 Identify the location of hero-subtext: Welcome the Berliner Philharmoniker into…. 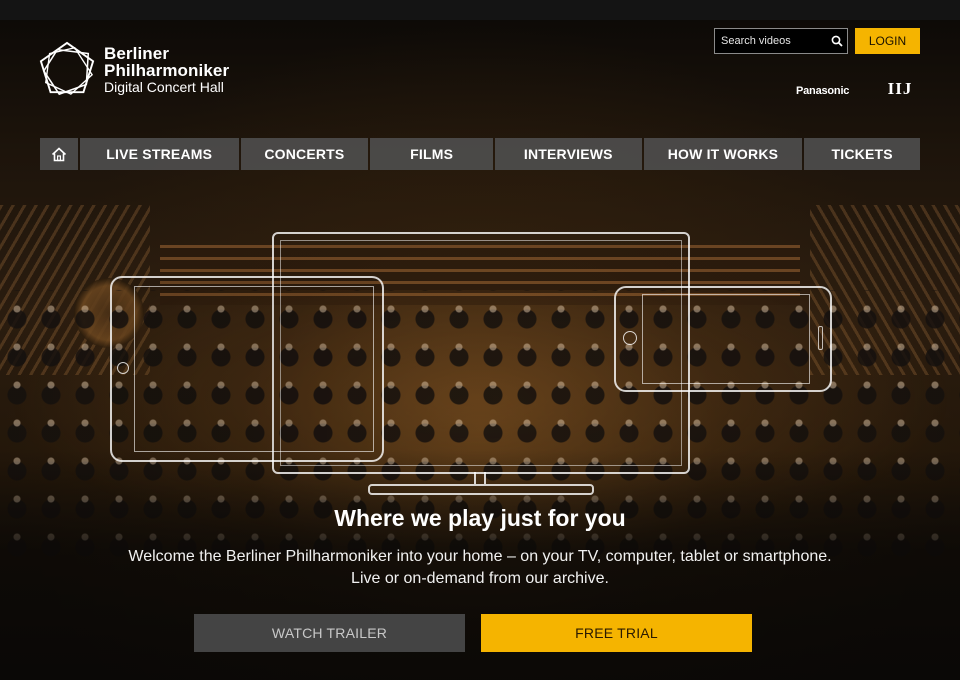
(480, 567).